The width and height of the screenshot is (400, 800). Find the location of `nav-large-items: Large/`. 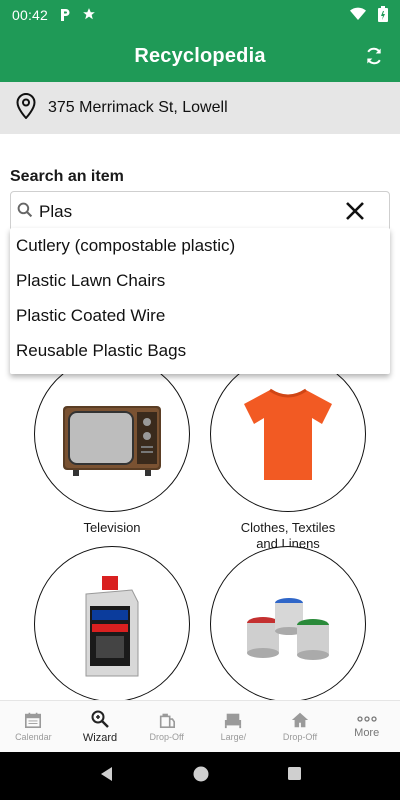

nav-large-items: Large/ is located at coordinates (233, 726).